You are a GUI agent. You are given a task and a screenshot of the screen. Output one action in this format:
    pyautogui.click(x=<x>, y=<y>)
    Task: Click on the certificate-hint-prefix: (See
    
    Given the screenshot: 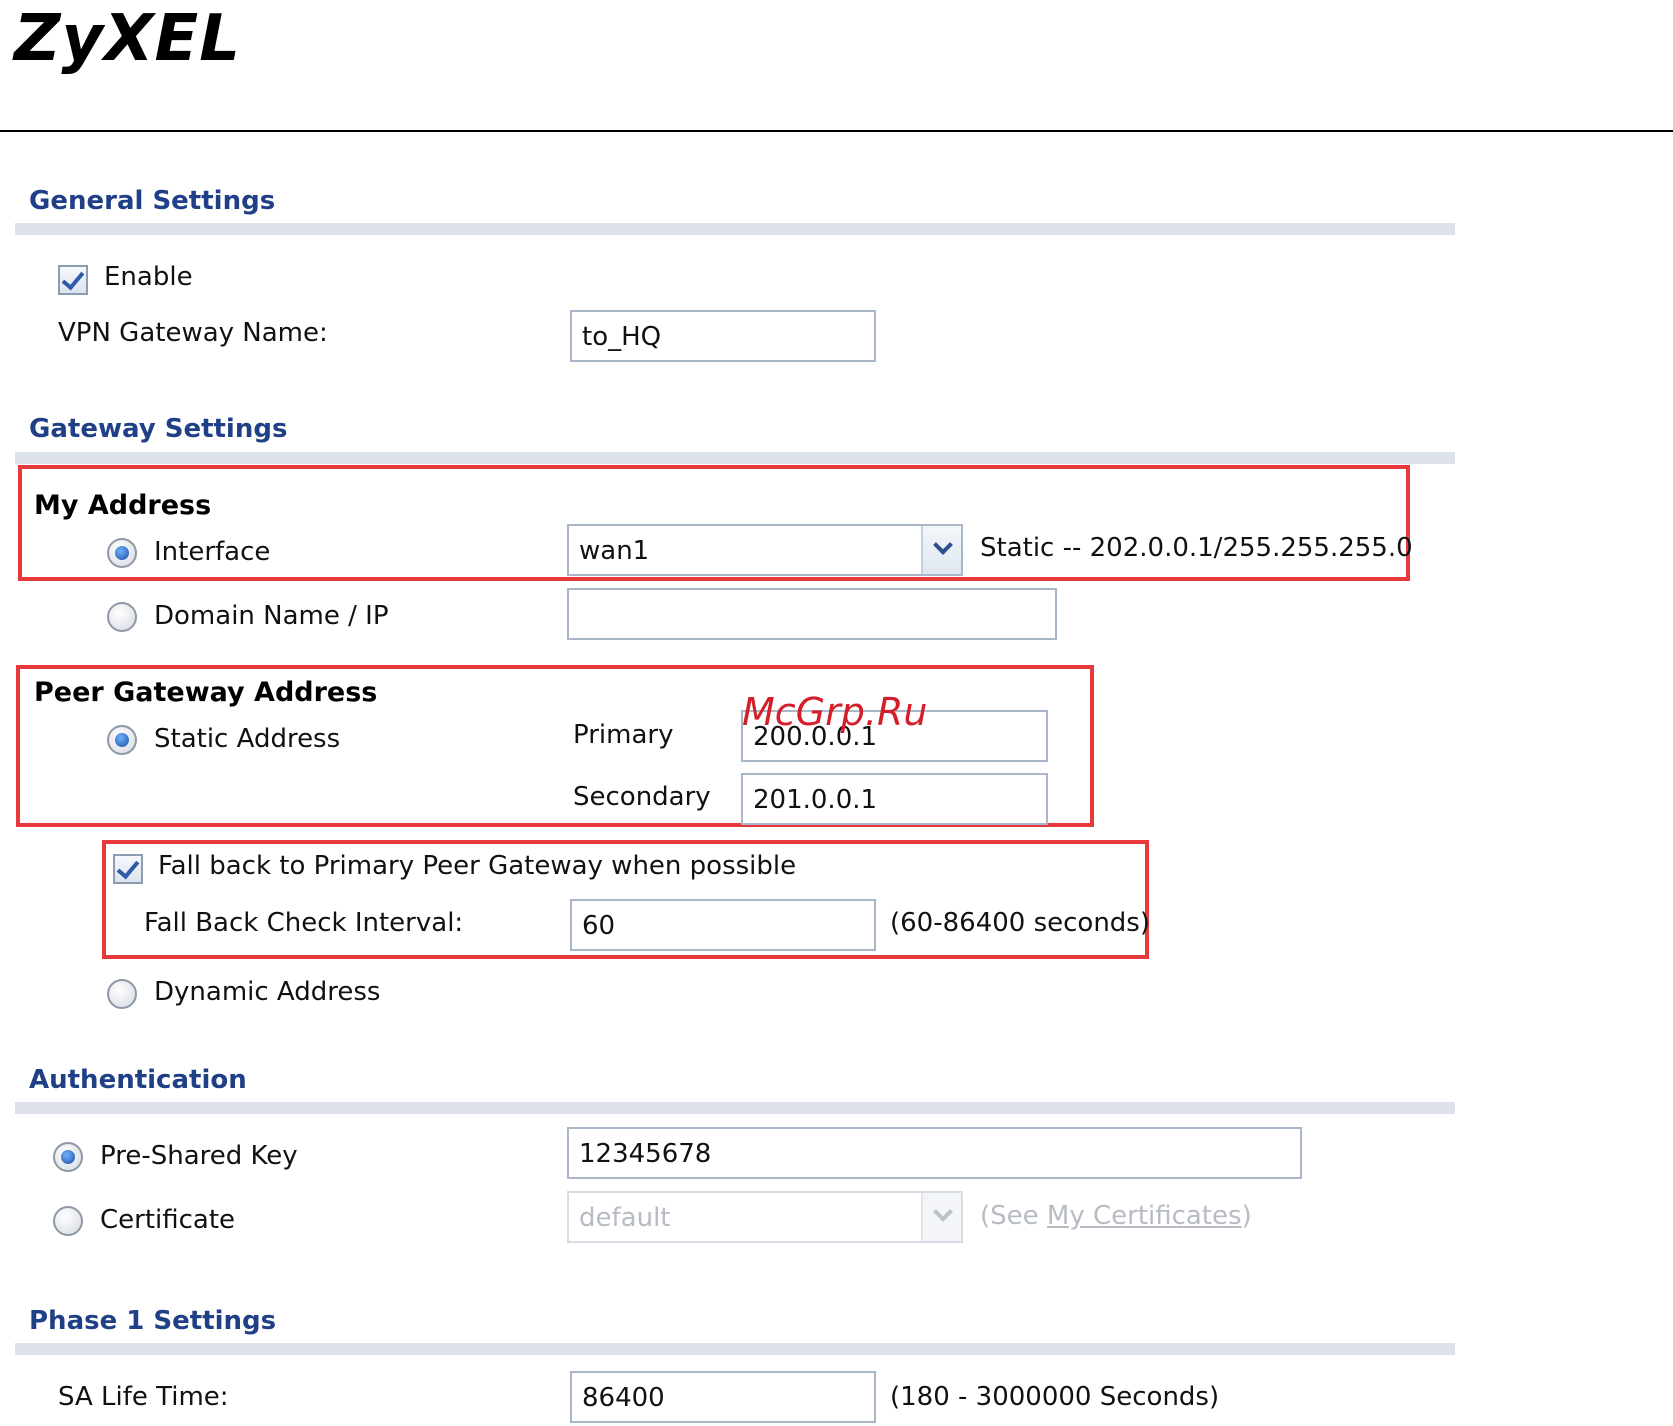 What is the action you would take?
    pyautogui.click(x=1013, y=1216)
    